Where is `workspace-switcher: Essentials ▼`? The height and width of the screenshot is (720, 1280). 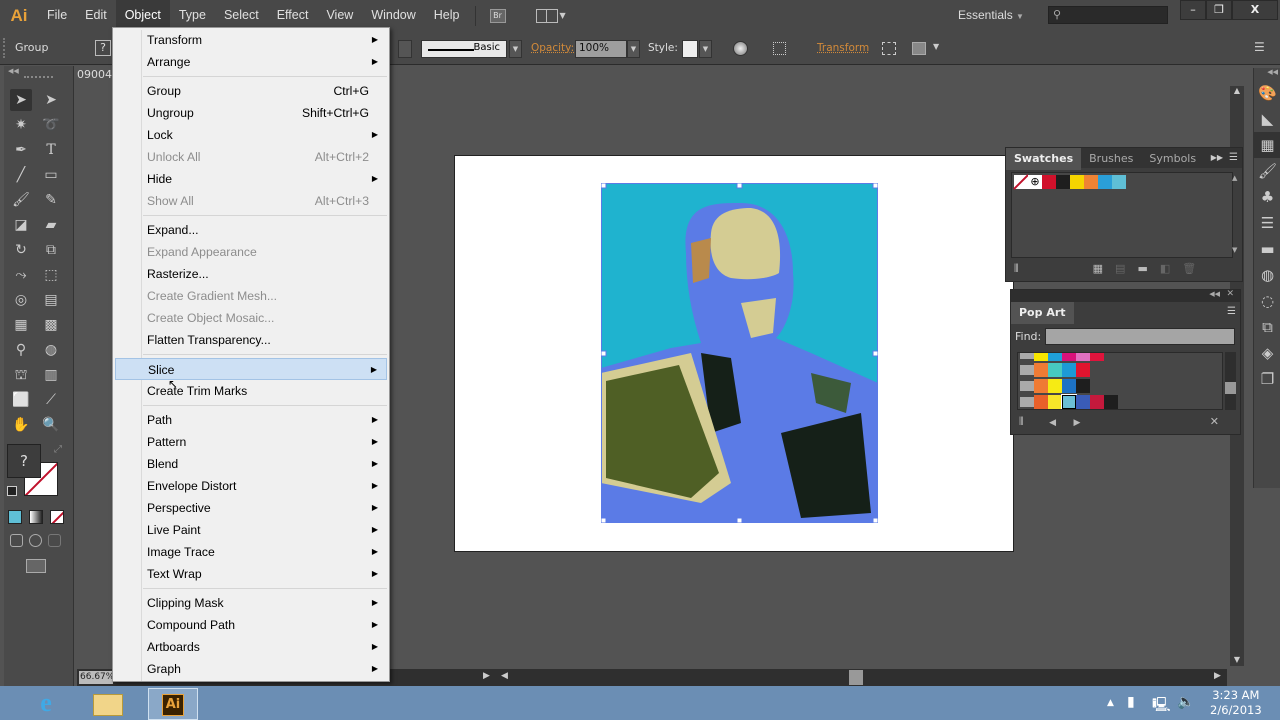 workspace-switcher: Essentials ▼ is located at coordinates (991, 15).